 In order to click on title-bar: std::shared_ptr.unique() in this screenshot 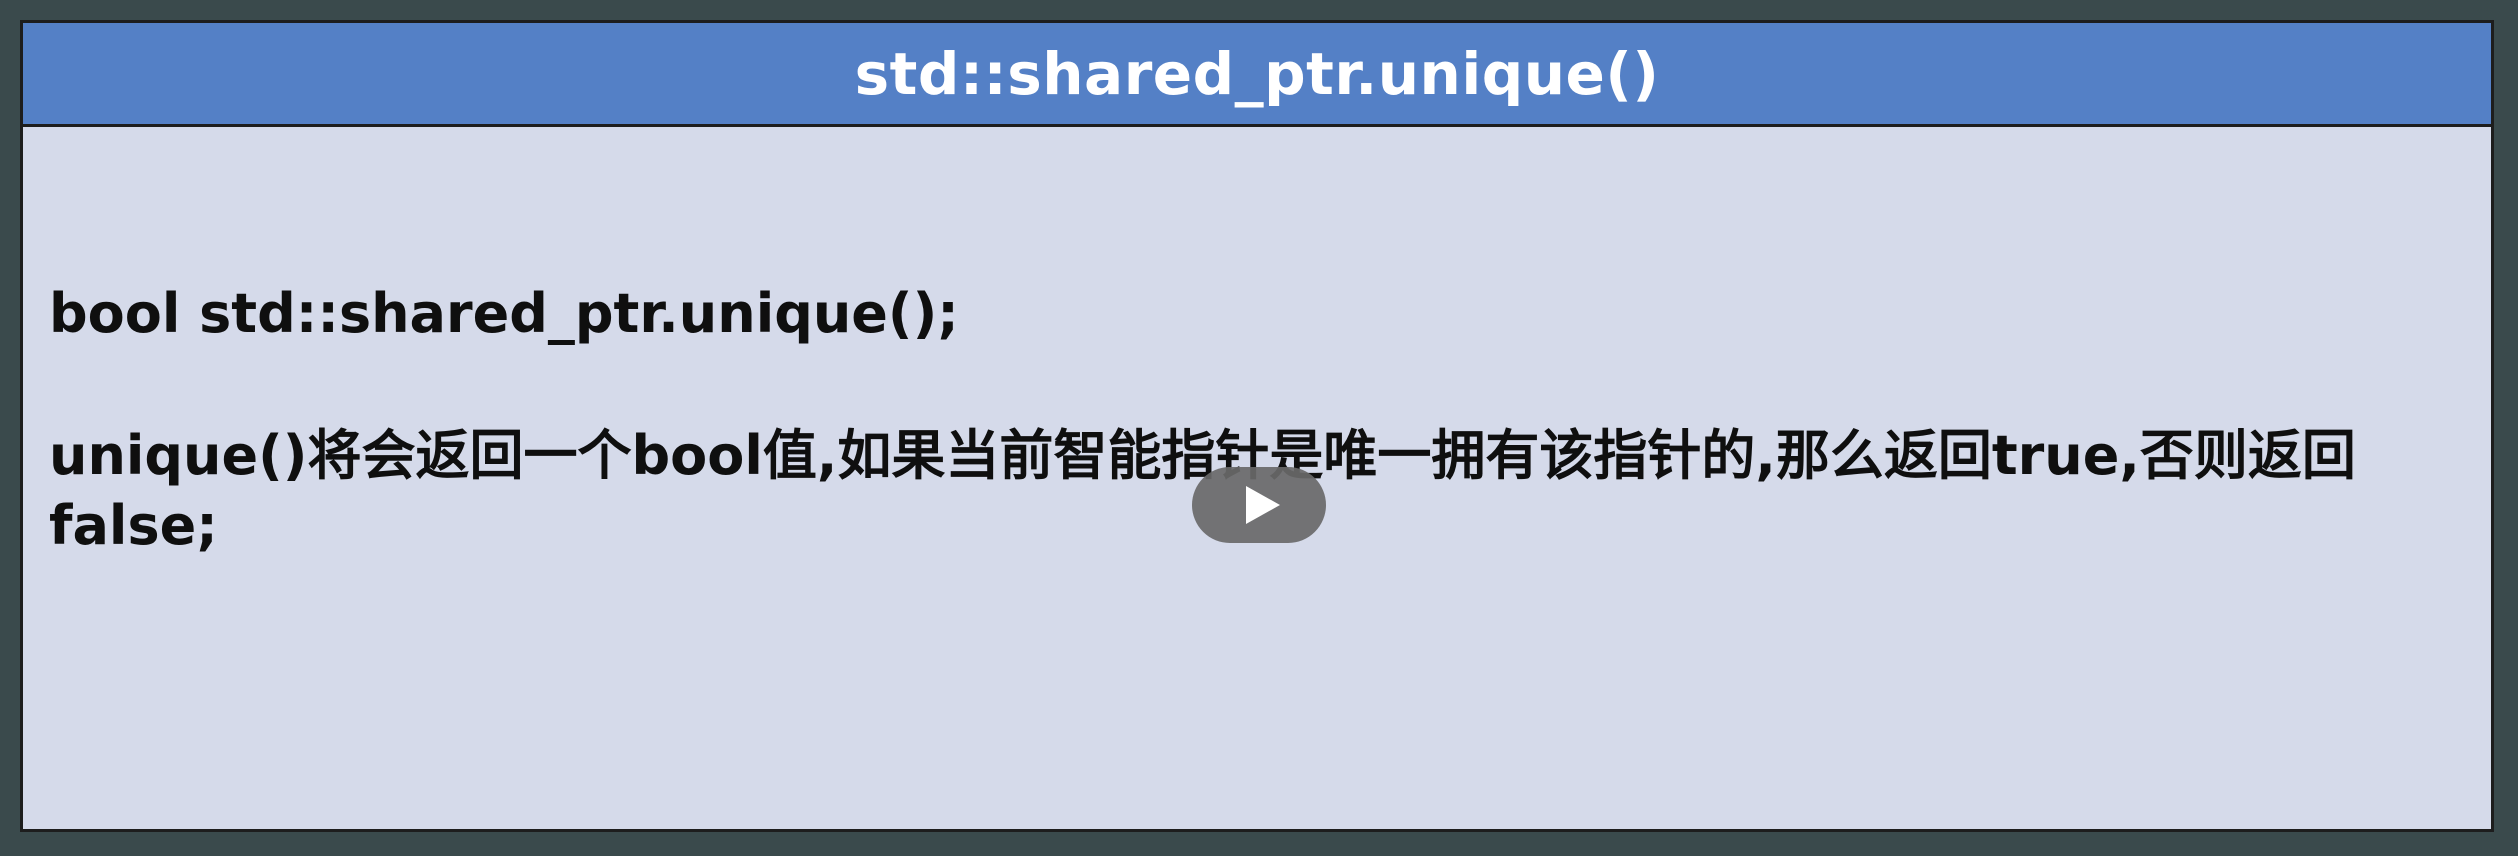, I will do `click(1257, 75)`.